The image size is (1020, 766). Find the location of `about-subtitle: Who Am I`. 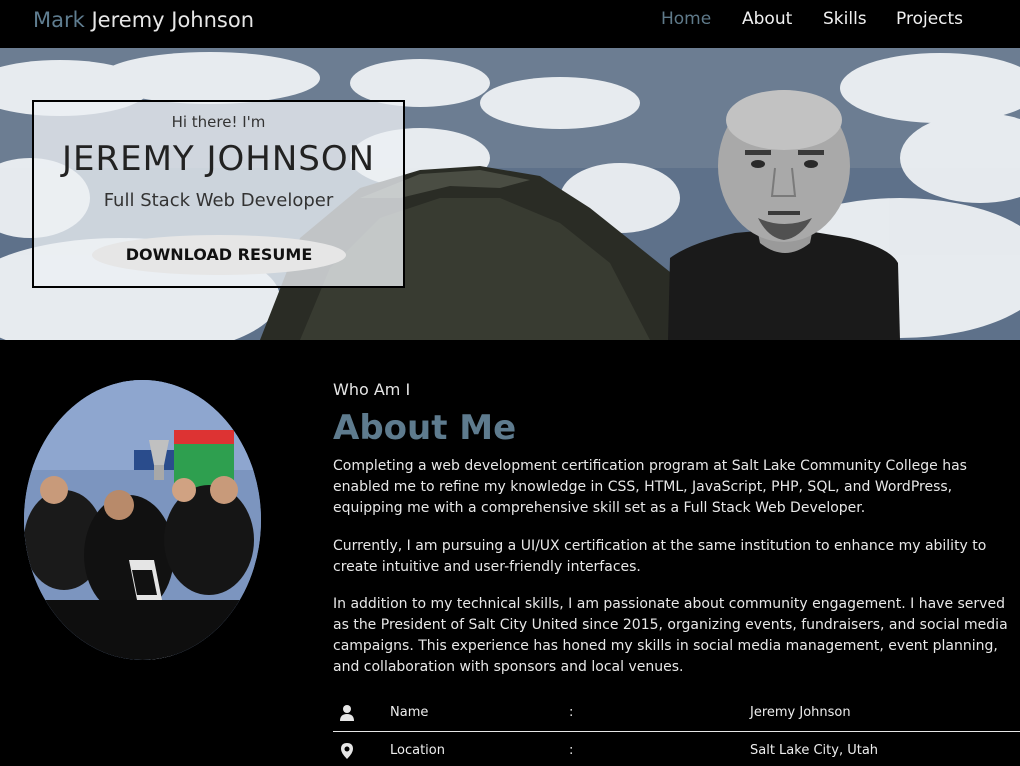

about-subtitle: Who Am I is located at coordinates (372, 389).